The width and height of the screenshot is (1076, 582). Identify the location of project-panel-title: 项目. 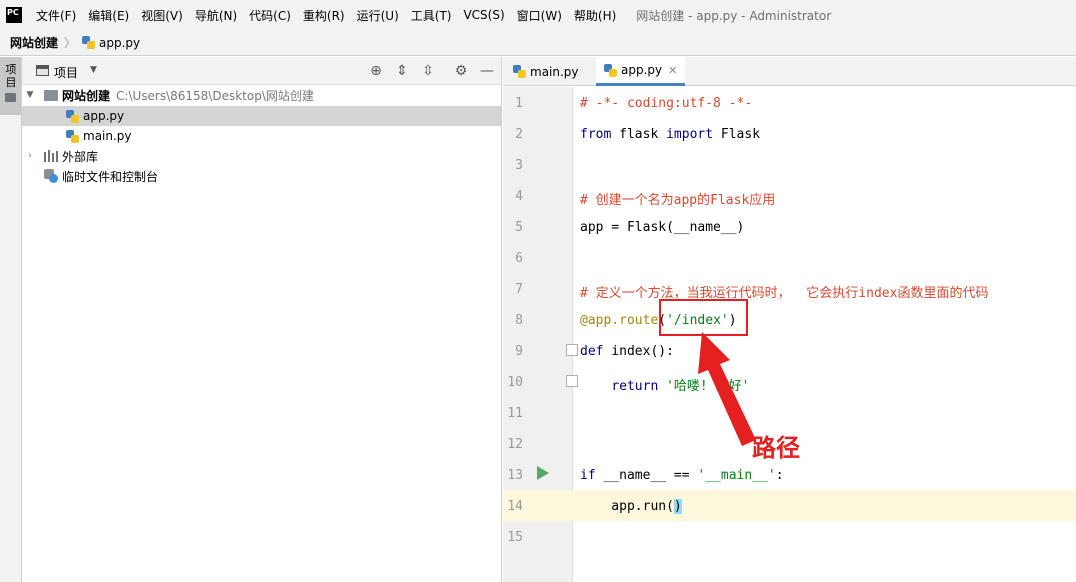
(66, 72).